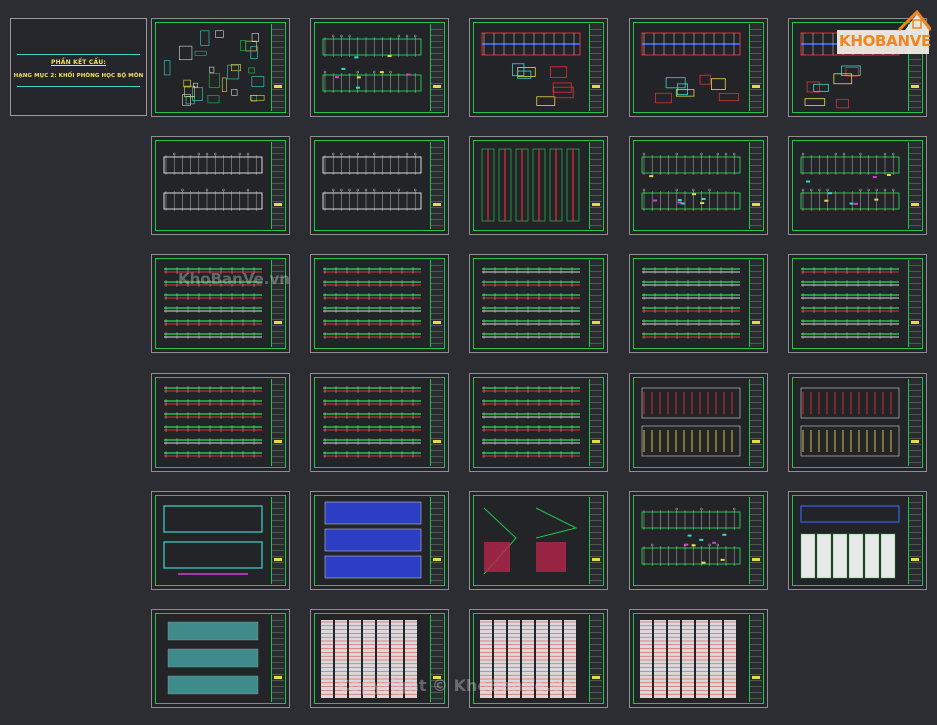 The image size is (937, 725). I want to click on cover-rule-top, so click(78, 54).